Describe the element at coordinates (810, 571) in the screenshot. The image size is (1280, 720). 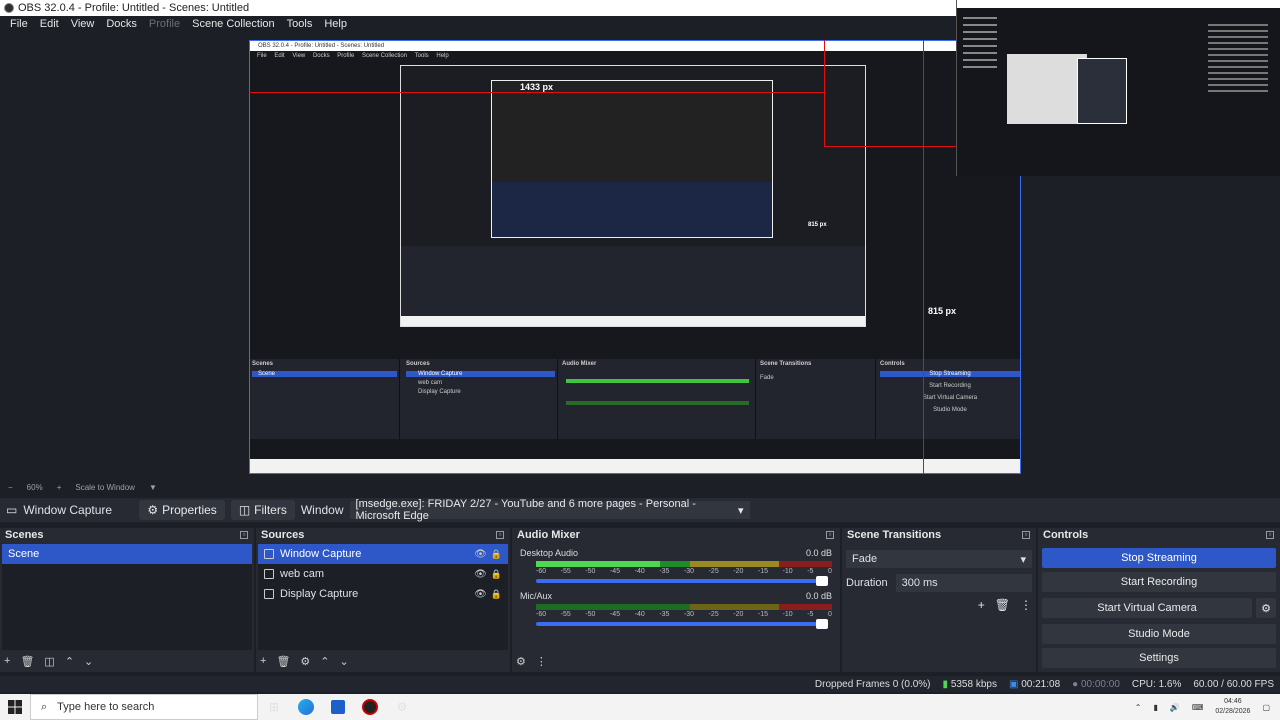
I see `meter-tick-label: -5` at that location.